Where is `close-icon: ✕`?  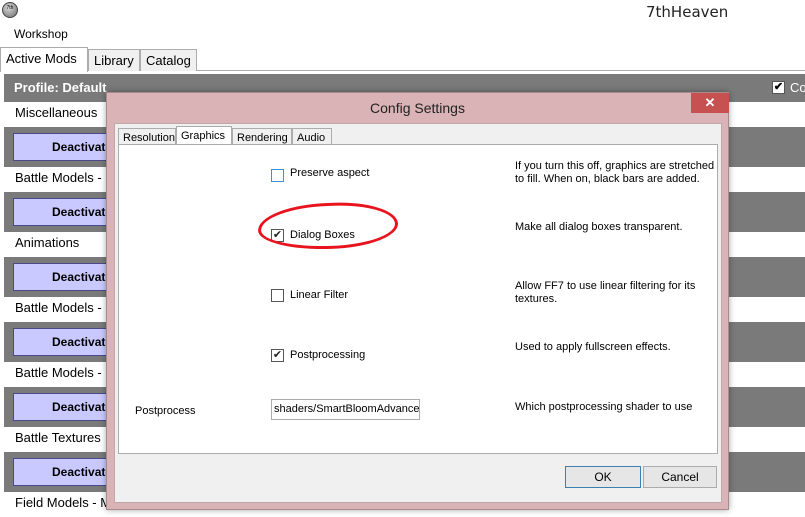 close-icon: ✕ is located at coordinates (710, 102).